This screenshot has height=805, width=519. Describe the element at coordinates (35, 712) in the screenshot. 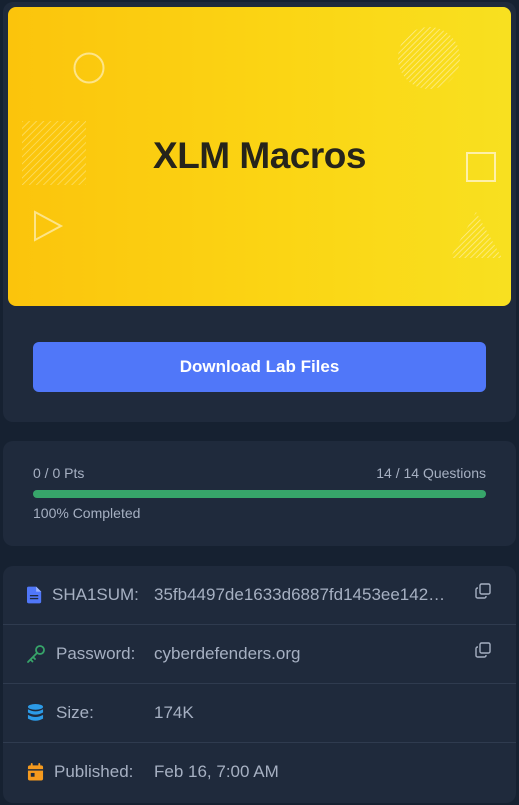

I see `database-icon` at that location.